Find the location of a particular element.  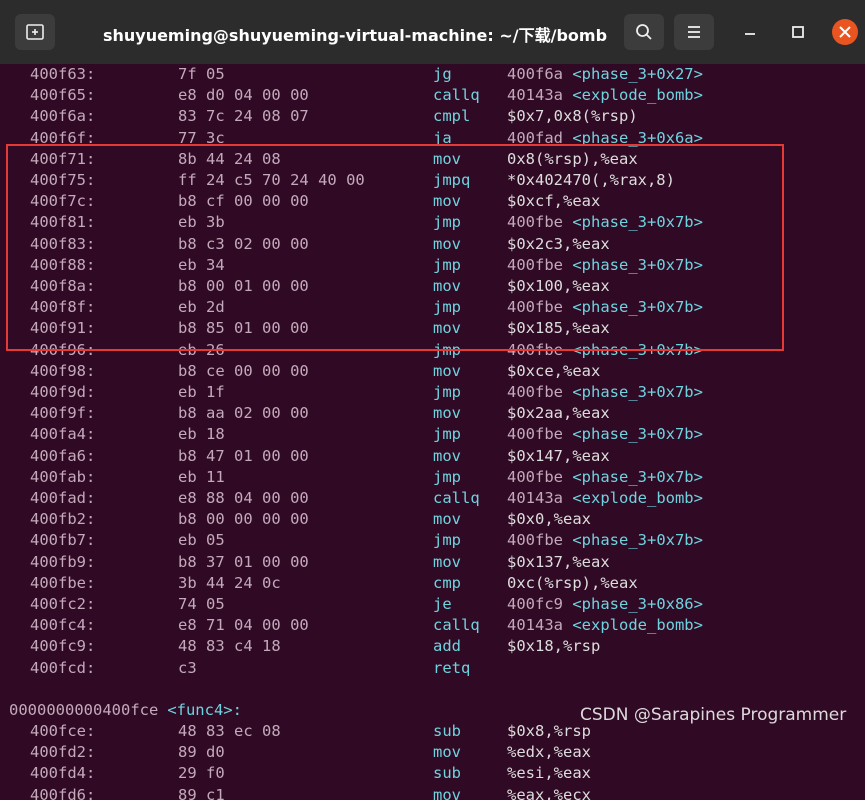

func4-label: <func4>: is located at coordinates (204, 710).